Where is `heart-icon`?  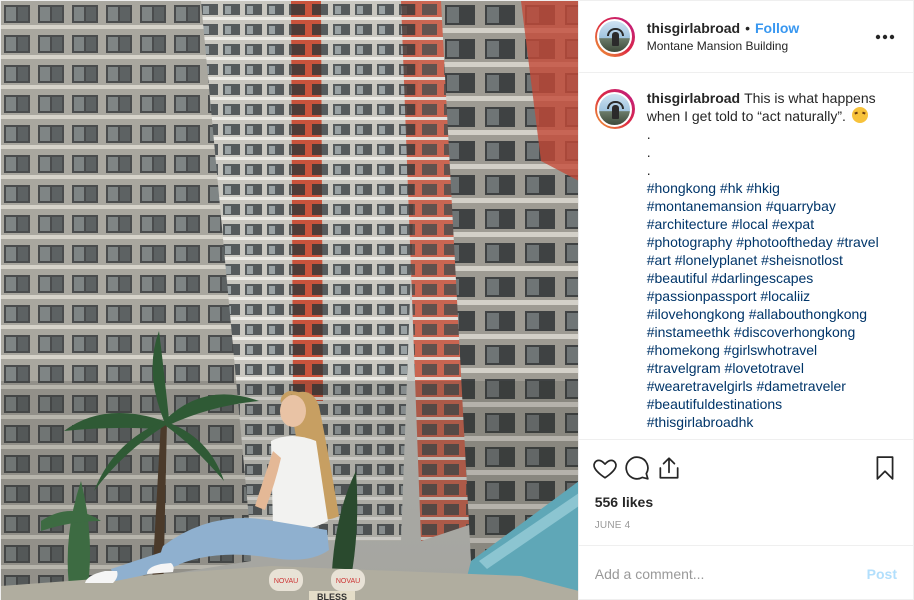
heart-icon is located at coordinates (605, 468).